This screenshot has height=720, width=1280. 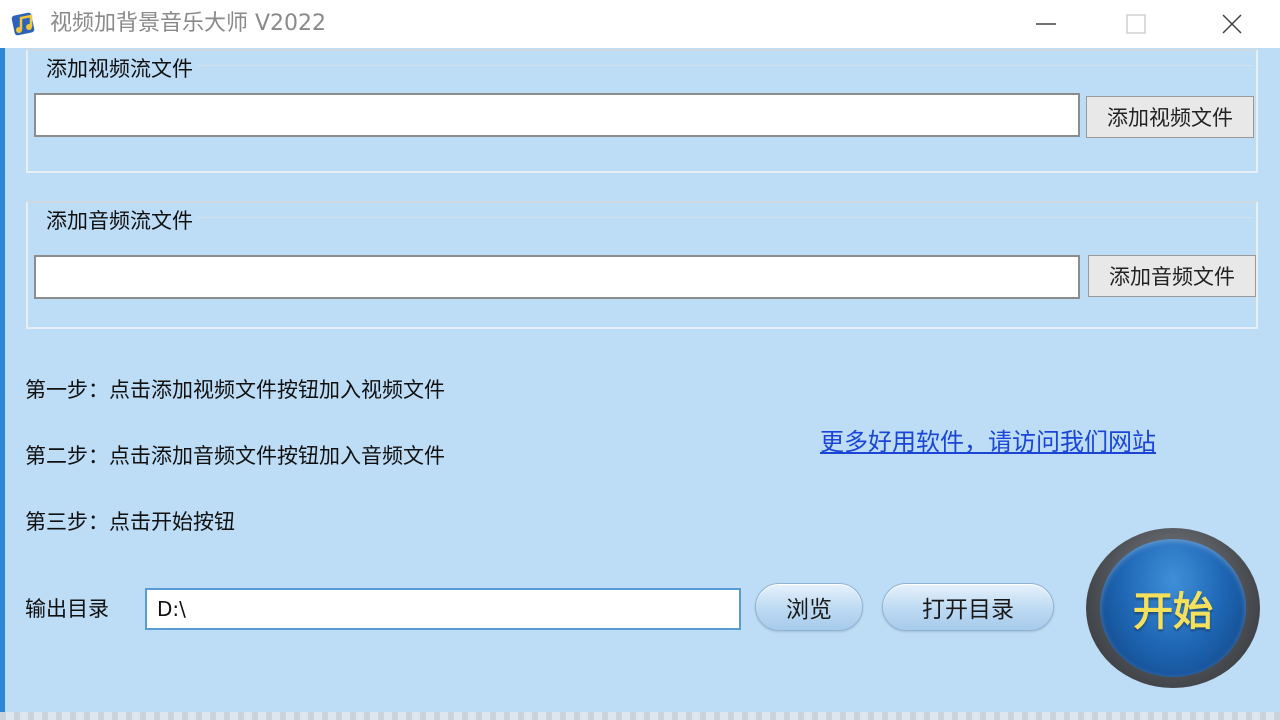 I want to click on output-directory-input, so click(x=443, y=609).